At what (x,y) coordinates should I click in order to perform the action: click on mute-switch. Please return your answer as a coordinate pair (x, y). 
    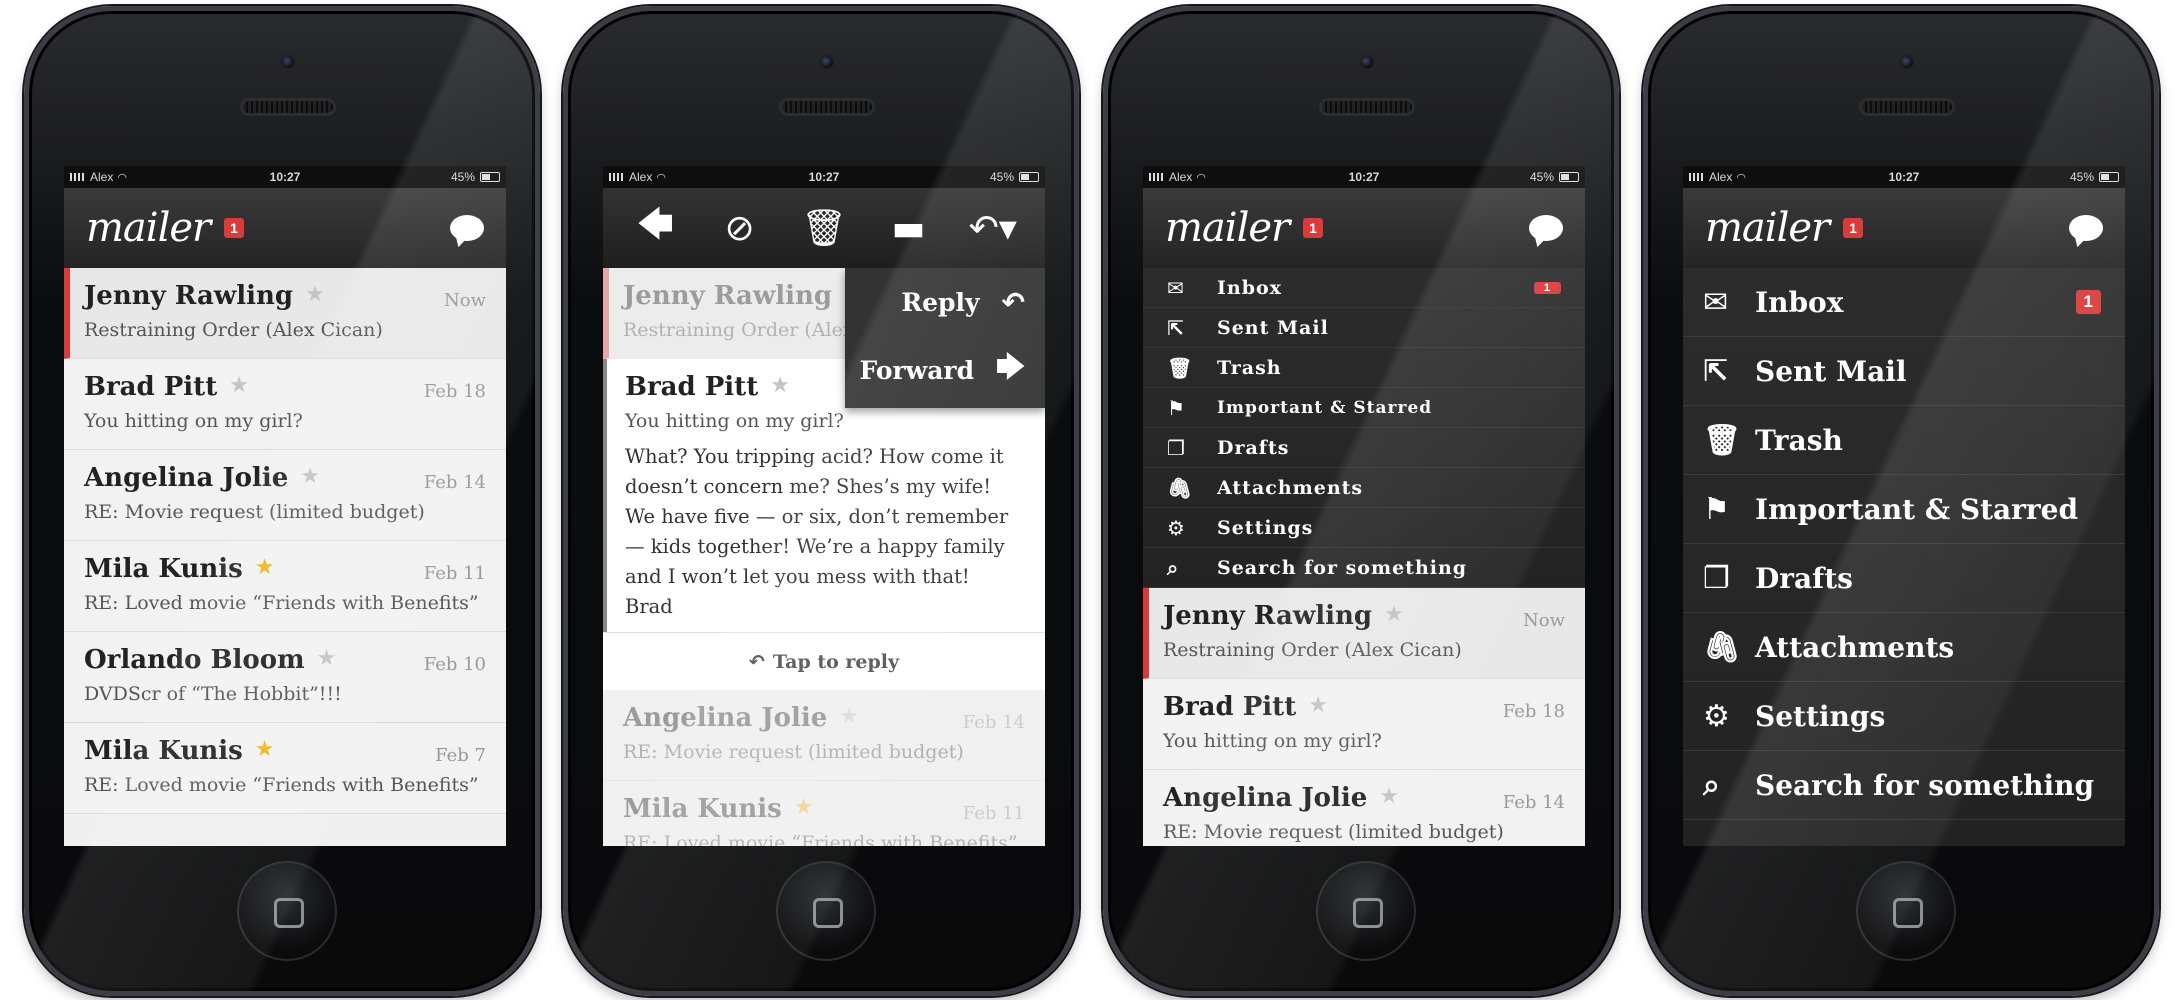
    Looking at the image, I should click on (1645, 181).